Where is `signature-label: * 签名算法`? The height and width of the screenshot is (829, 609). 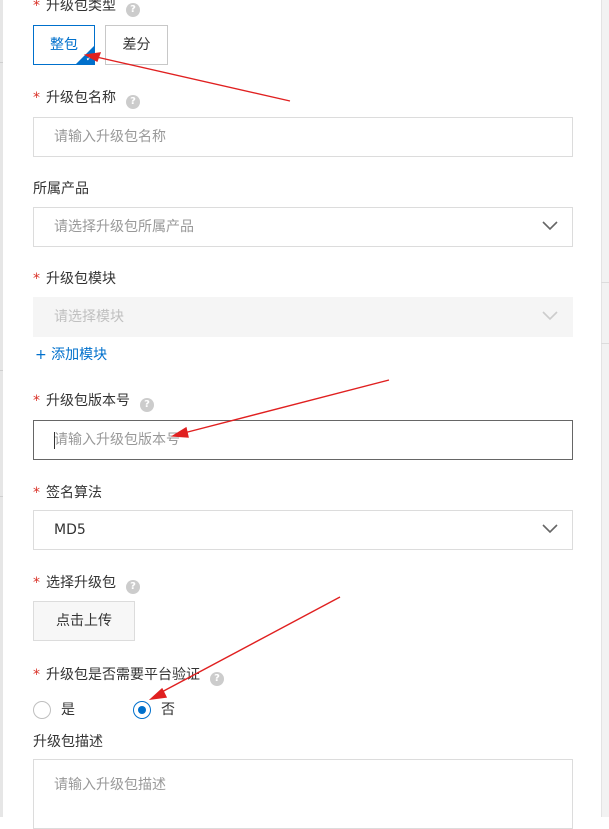 signature-label: * 签名算法 is located at coordinates (67, 493).